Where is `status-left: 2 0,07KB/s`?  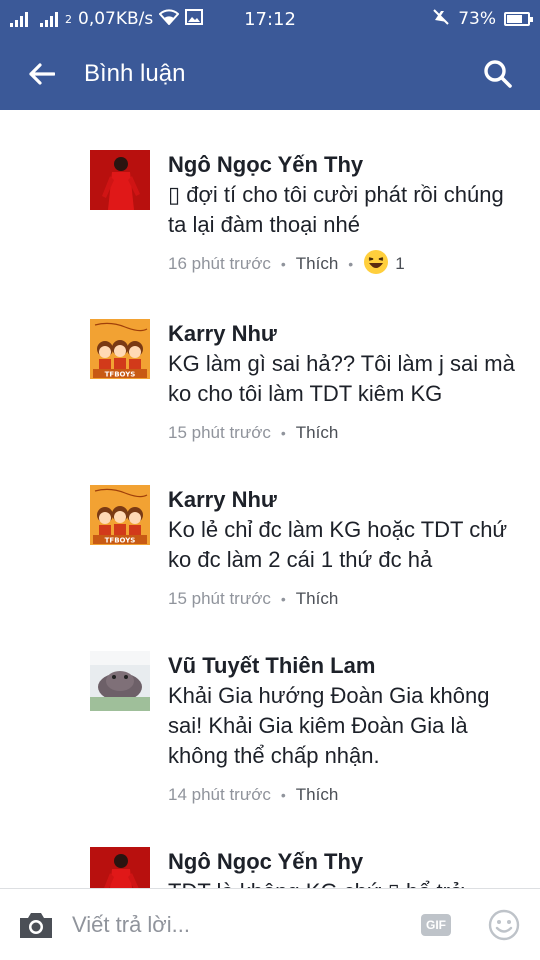 status-left: 2 0,07KB/s is located at coordinates (107, 19).